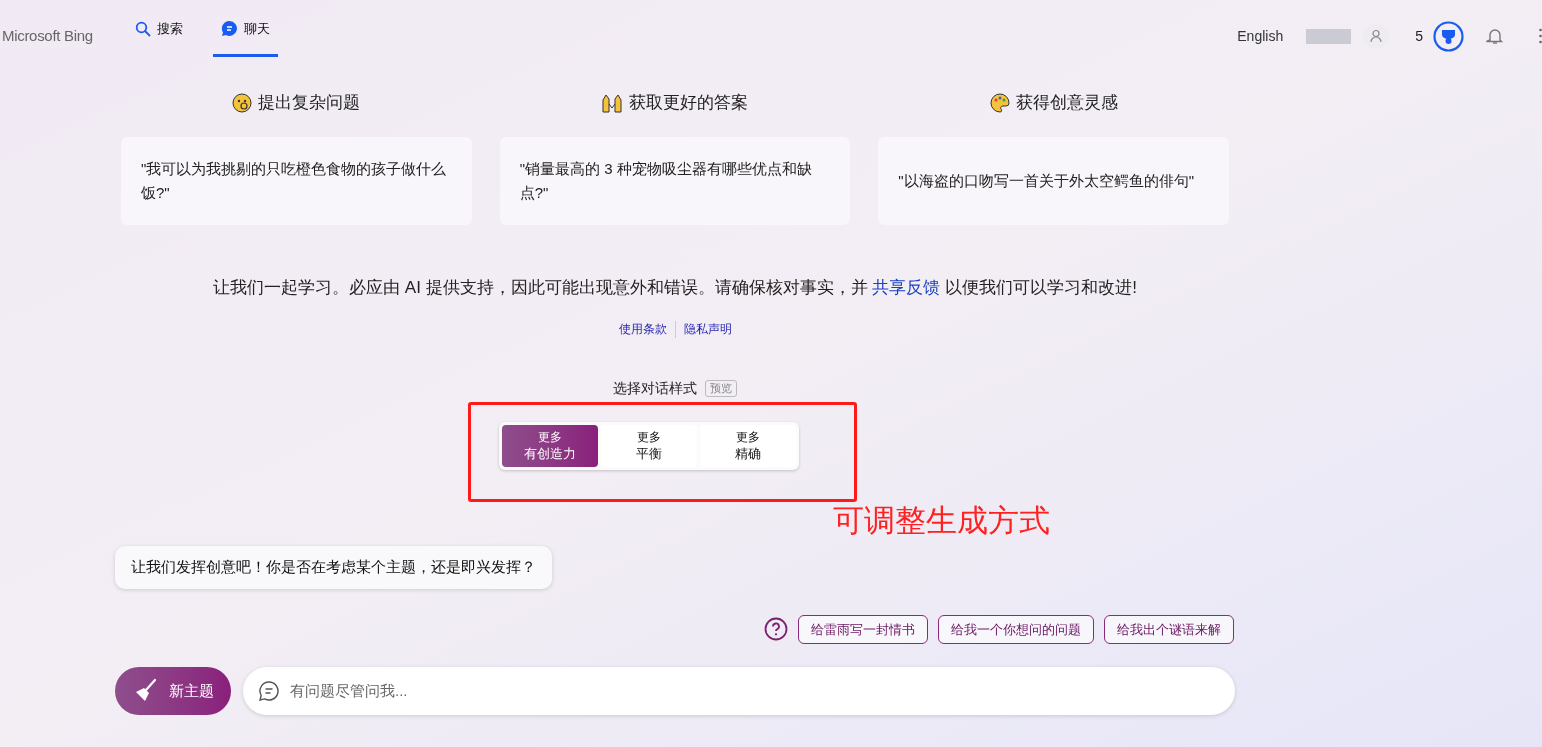 This screenshot has width=1542, height=747. What do you see at coordinates (748, 445) in the screenshot?
I see `style-option: 更多 精确` at bounding box center [748, 445].